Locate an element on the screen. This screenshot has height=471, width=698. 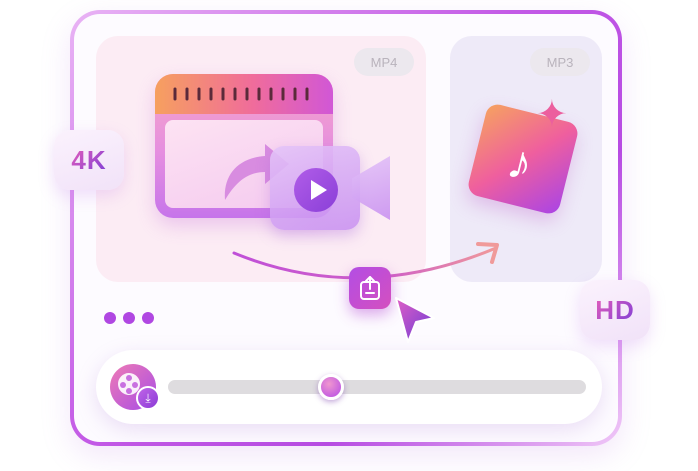
cursor-icon is located at coordinates (415, 320).